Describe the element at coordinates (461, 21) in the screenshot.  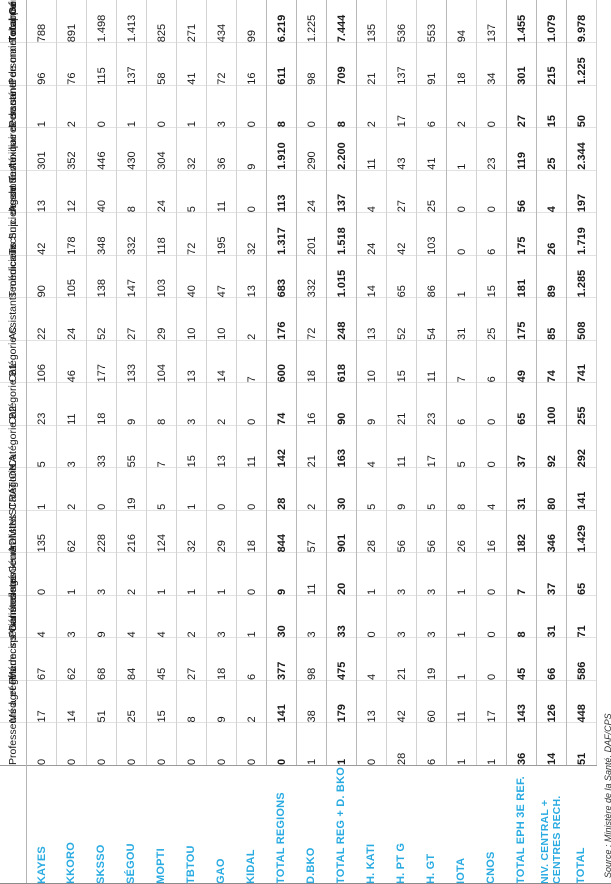
I see `cell-total_general: 94` at that location.